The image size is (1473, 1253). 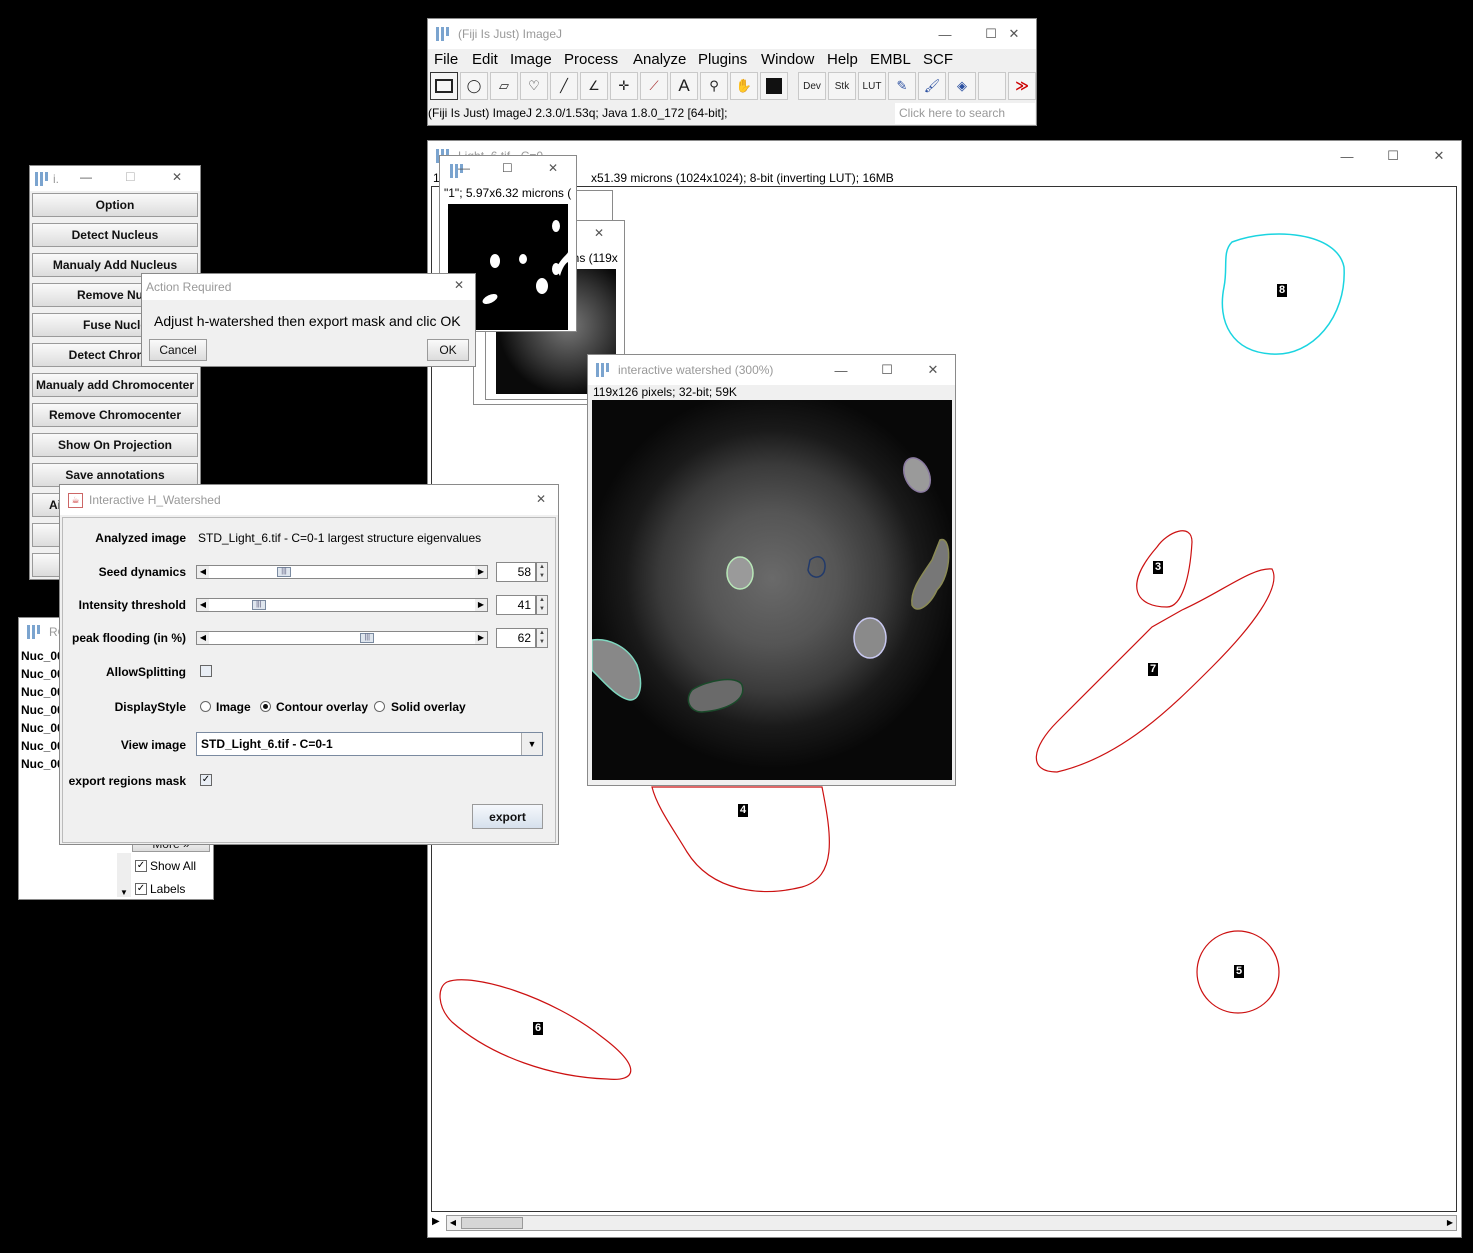 What do you see at coordinates (474, 86) in the screenshot?
I see `oval-tool: ◯` at bounding box center [474, 86].